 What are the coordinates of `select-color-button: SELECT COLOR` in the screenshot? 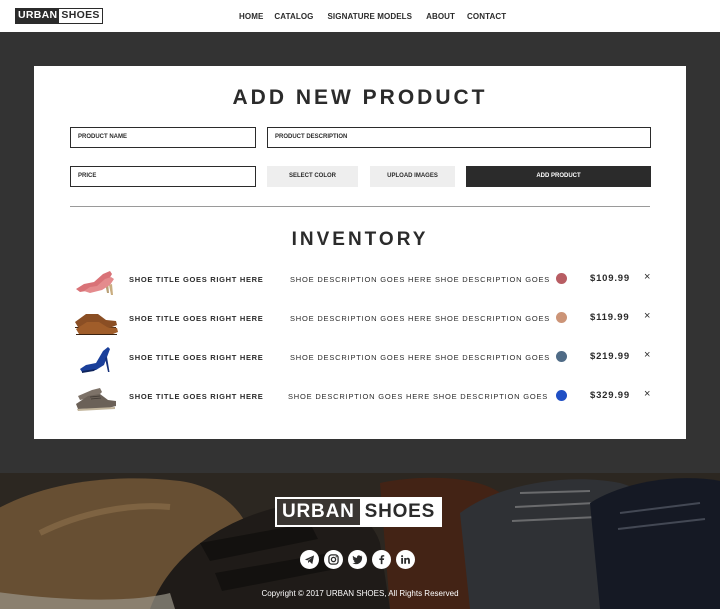 It's located at (312, 176).